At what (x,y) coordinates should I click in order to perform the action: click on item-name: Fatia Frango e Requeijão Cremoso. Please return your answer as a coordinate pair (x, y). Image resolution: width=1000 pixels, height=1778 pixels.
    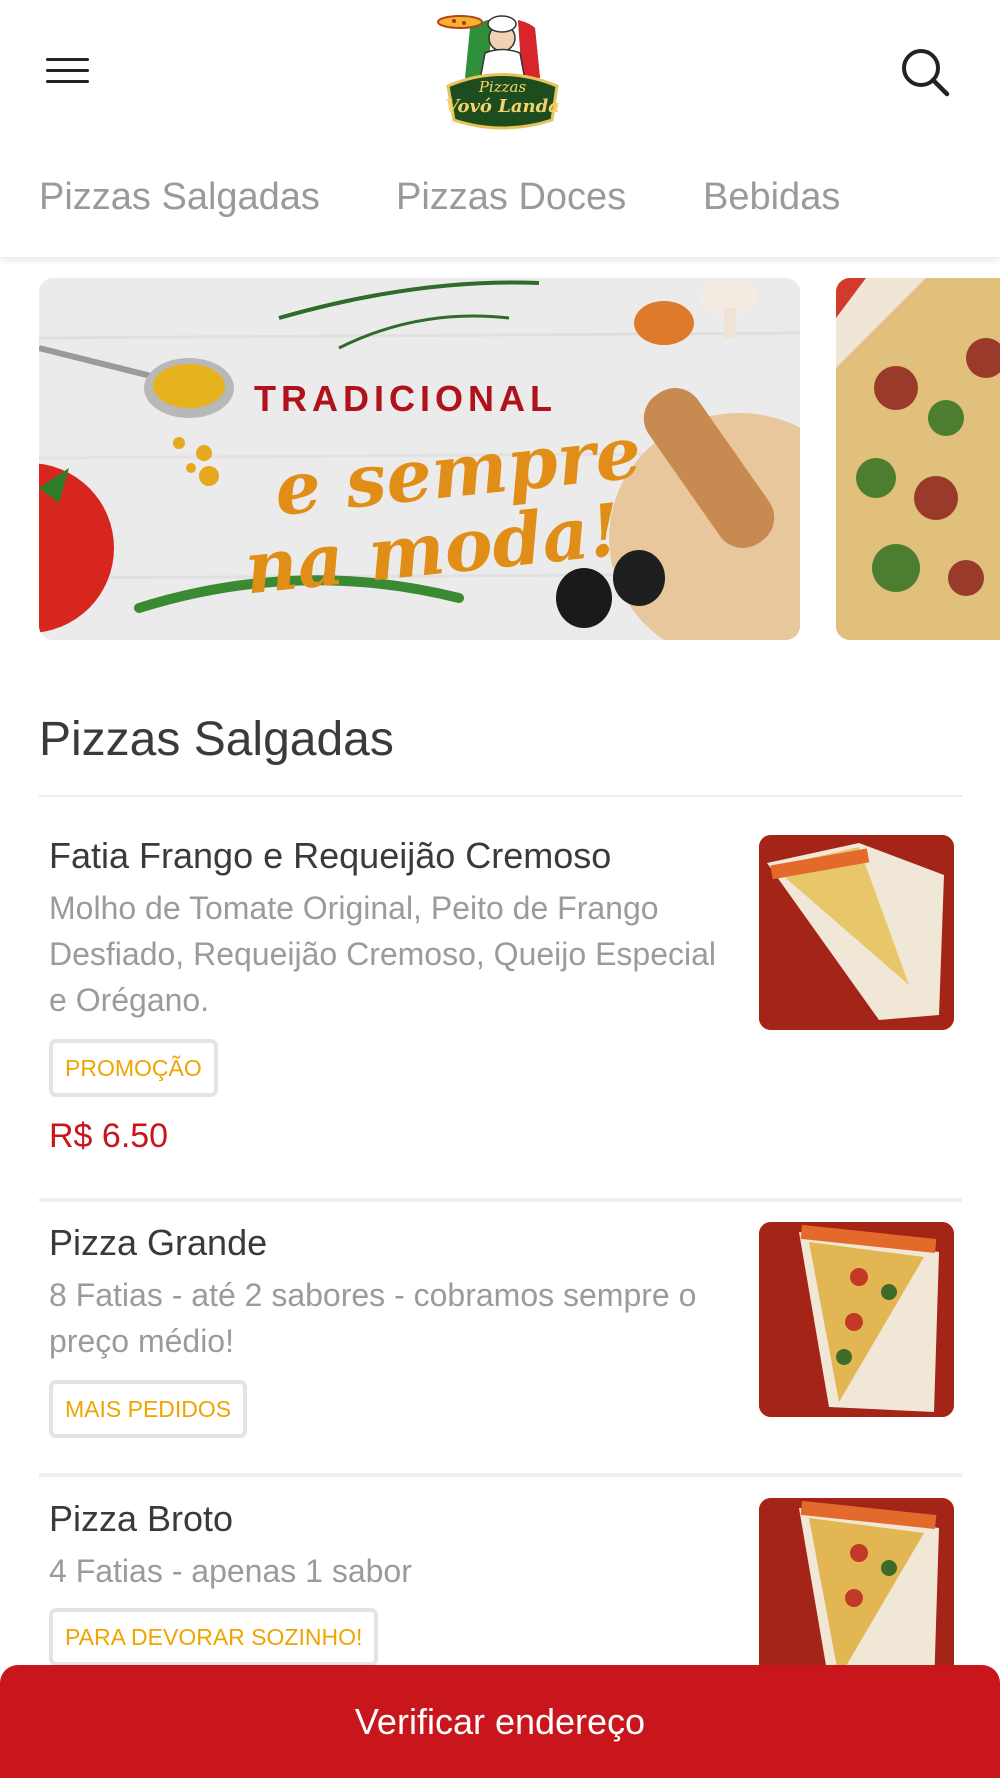
    Looking at the image, I should click on (330, 855).